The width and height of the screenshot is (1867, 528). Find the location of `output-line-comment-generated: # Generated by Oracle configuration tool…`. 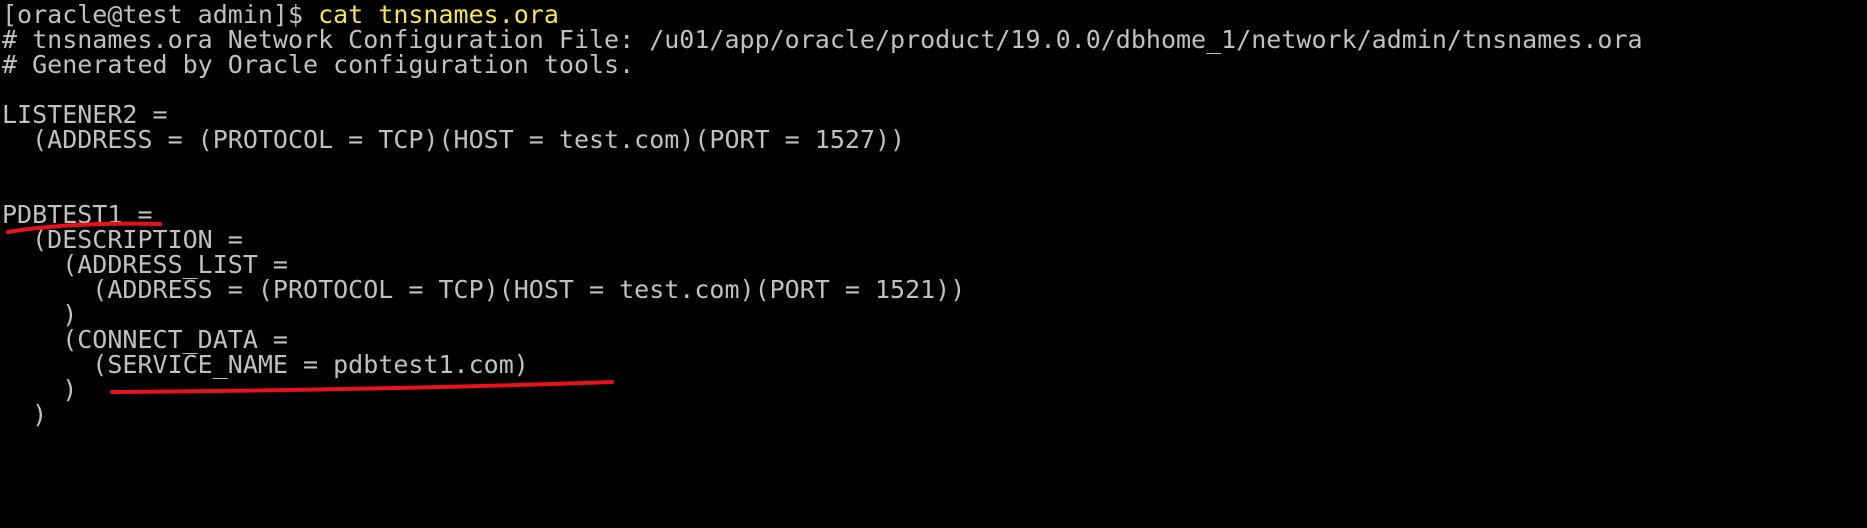

output-line-comment-generated: # Generated by Oracle configuration tool… is located at coordinates (318, 64).